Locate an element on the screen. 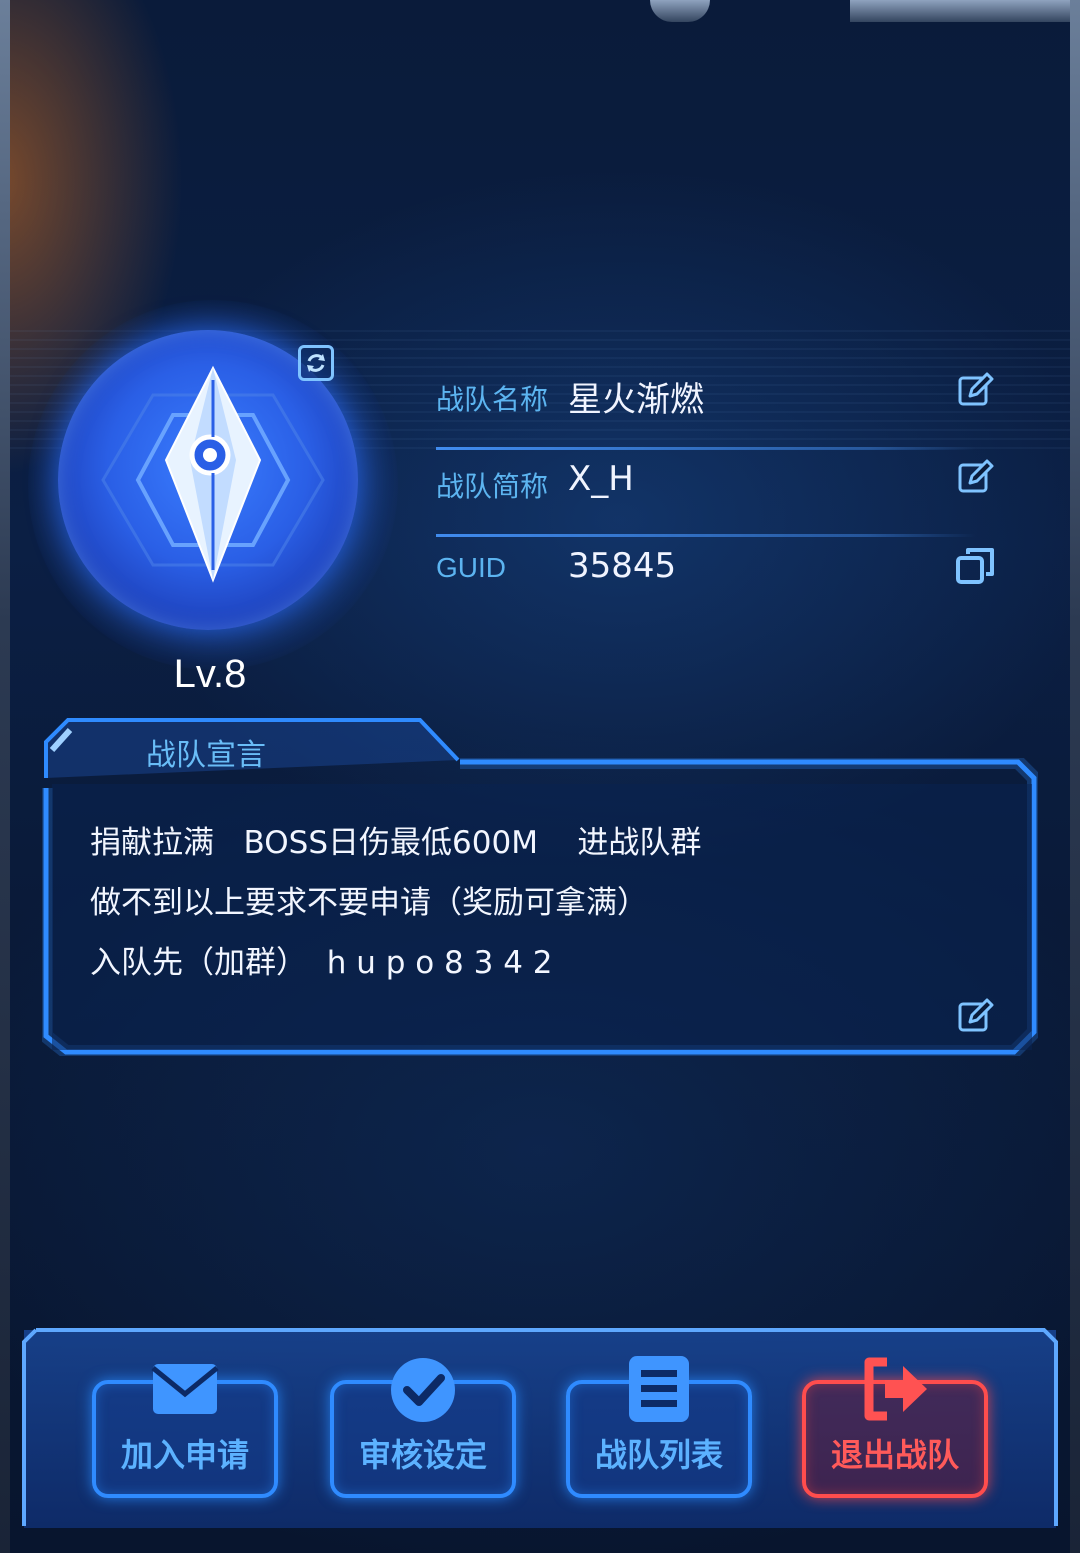  team-emblem is located at coordinates (213, 485).